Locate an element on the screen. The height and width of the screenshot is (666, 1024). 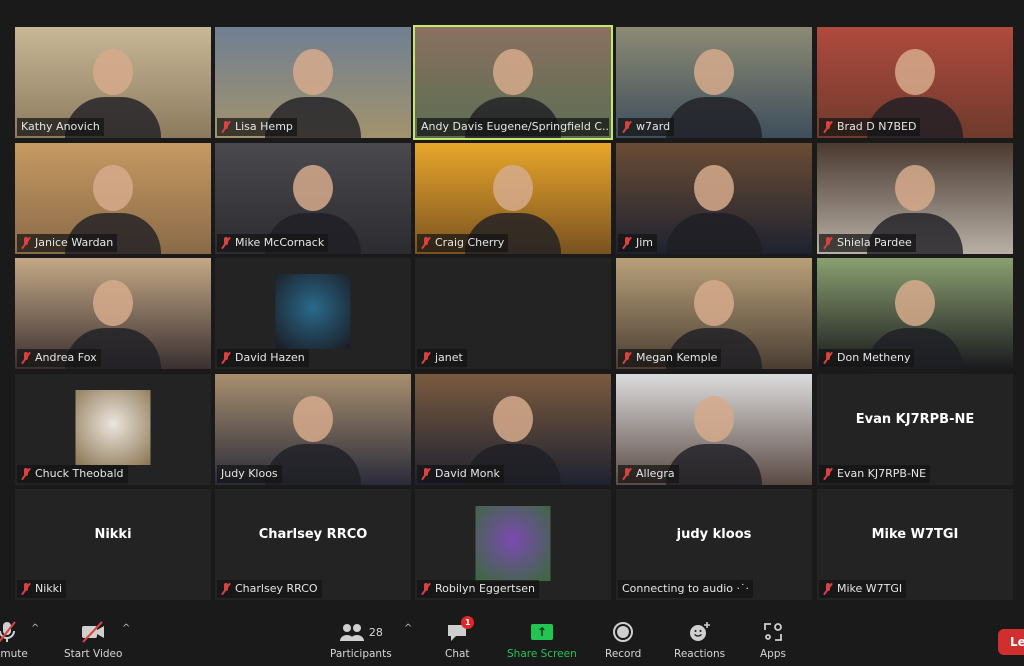
participant-nameplate: Charlsey RRCO is located at coordinates (269, 589).